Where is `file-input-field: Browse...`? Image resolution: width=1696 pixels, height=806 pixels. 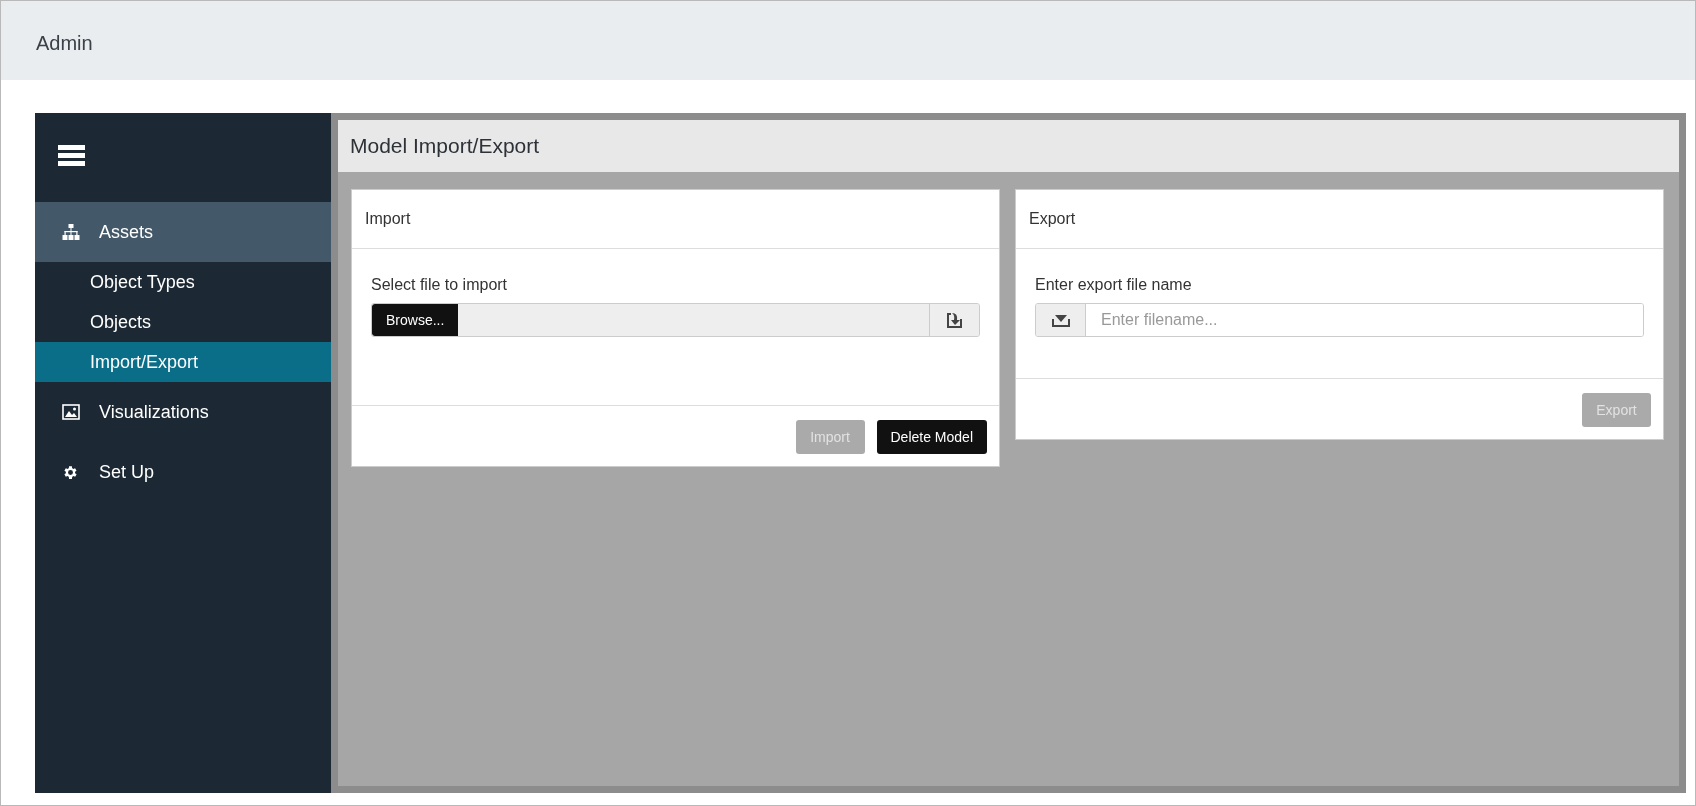 file-input-field: Browse... is located at coordinates (675, 320).